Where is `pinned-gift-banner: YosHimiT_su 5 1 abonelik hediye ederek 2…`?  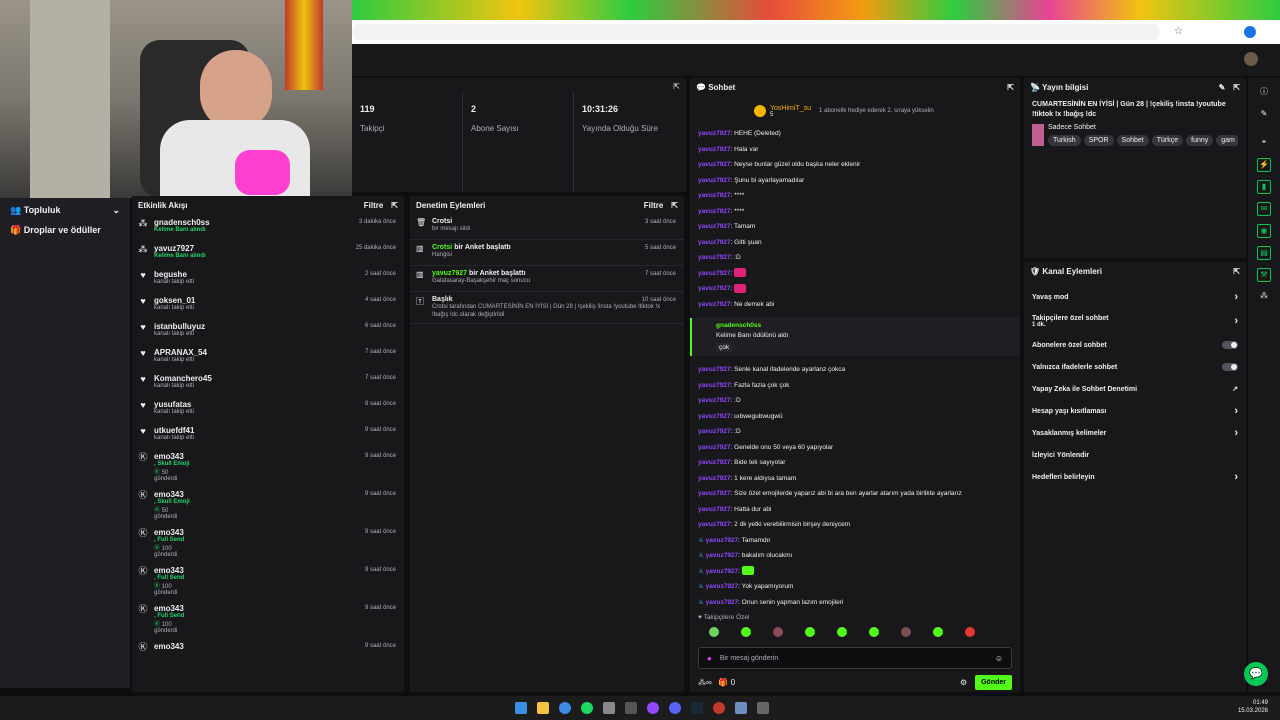 pinned-gift-banner: YosHimiT_su 5 1 abonelik hediye ederek 2… is located at coordinates (855, 111).